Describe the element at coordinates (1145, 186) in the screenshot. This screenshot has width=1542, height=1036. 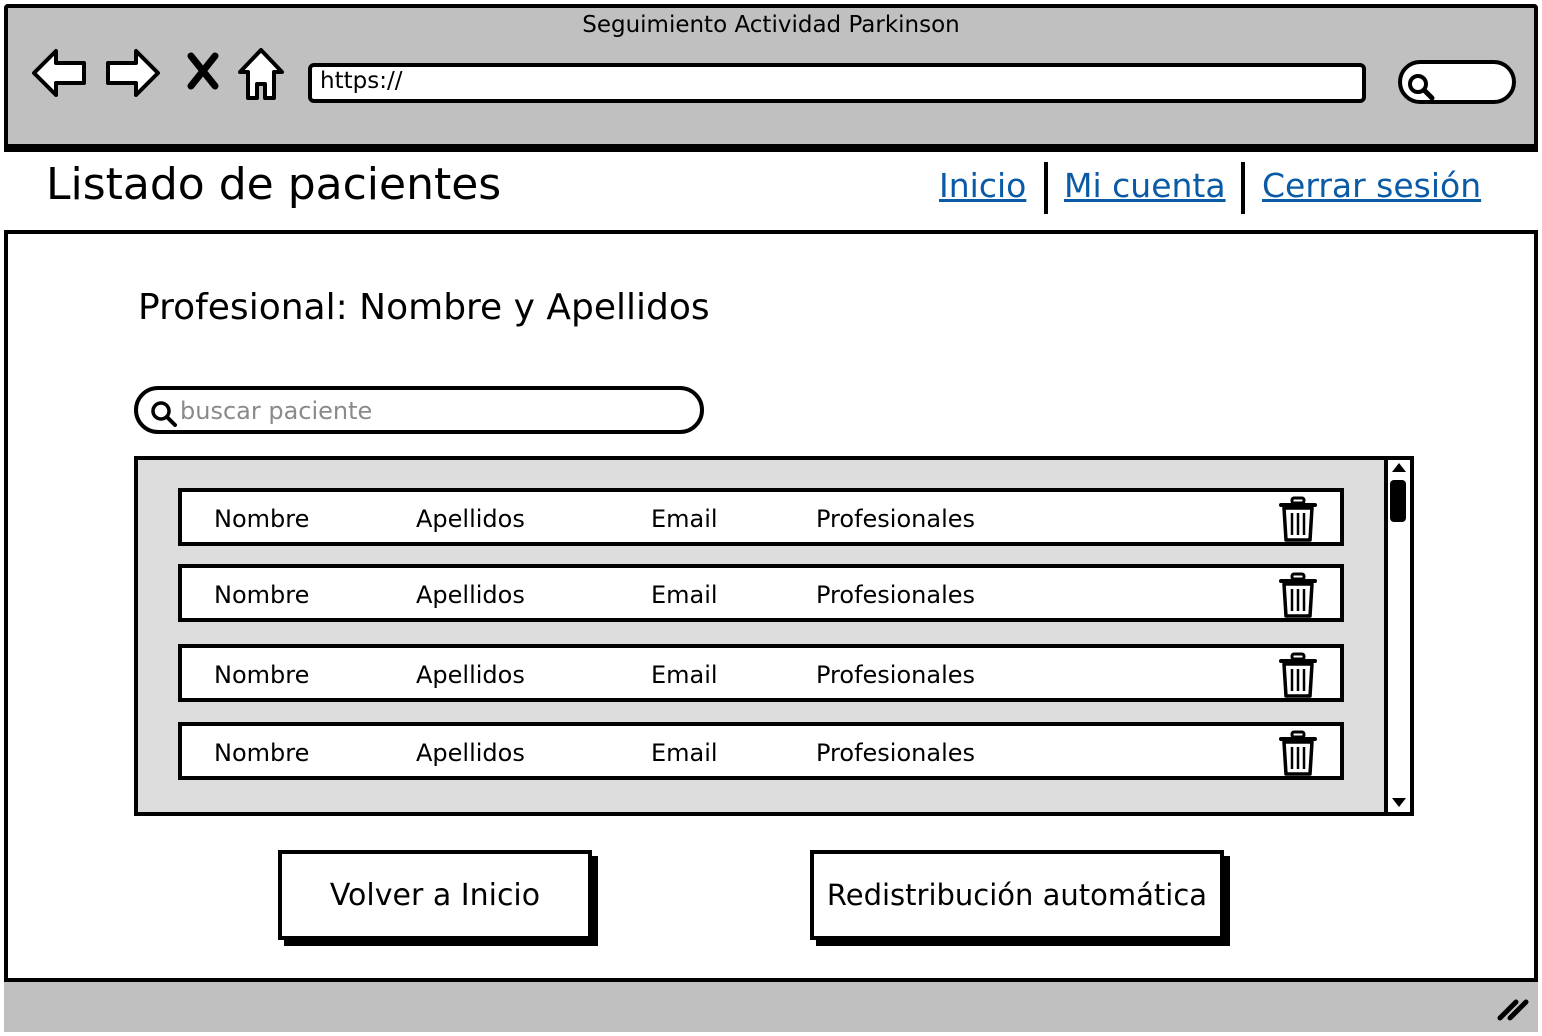
I see `nav-link-mi-cuenta: Mi cuenta` at that location.